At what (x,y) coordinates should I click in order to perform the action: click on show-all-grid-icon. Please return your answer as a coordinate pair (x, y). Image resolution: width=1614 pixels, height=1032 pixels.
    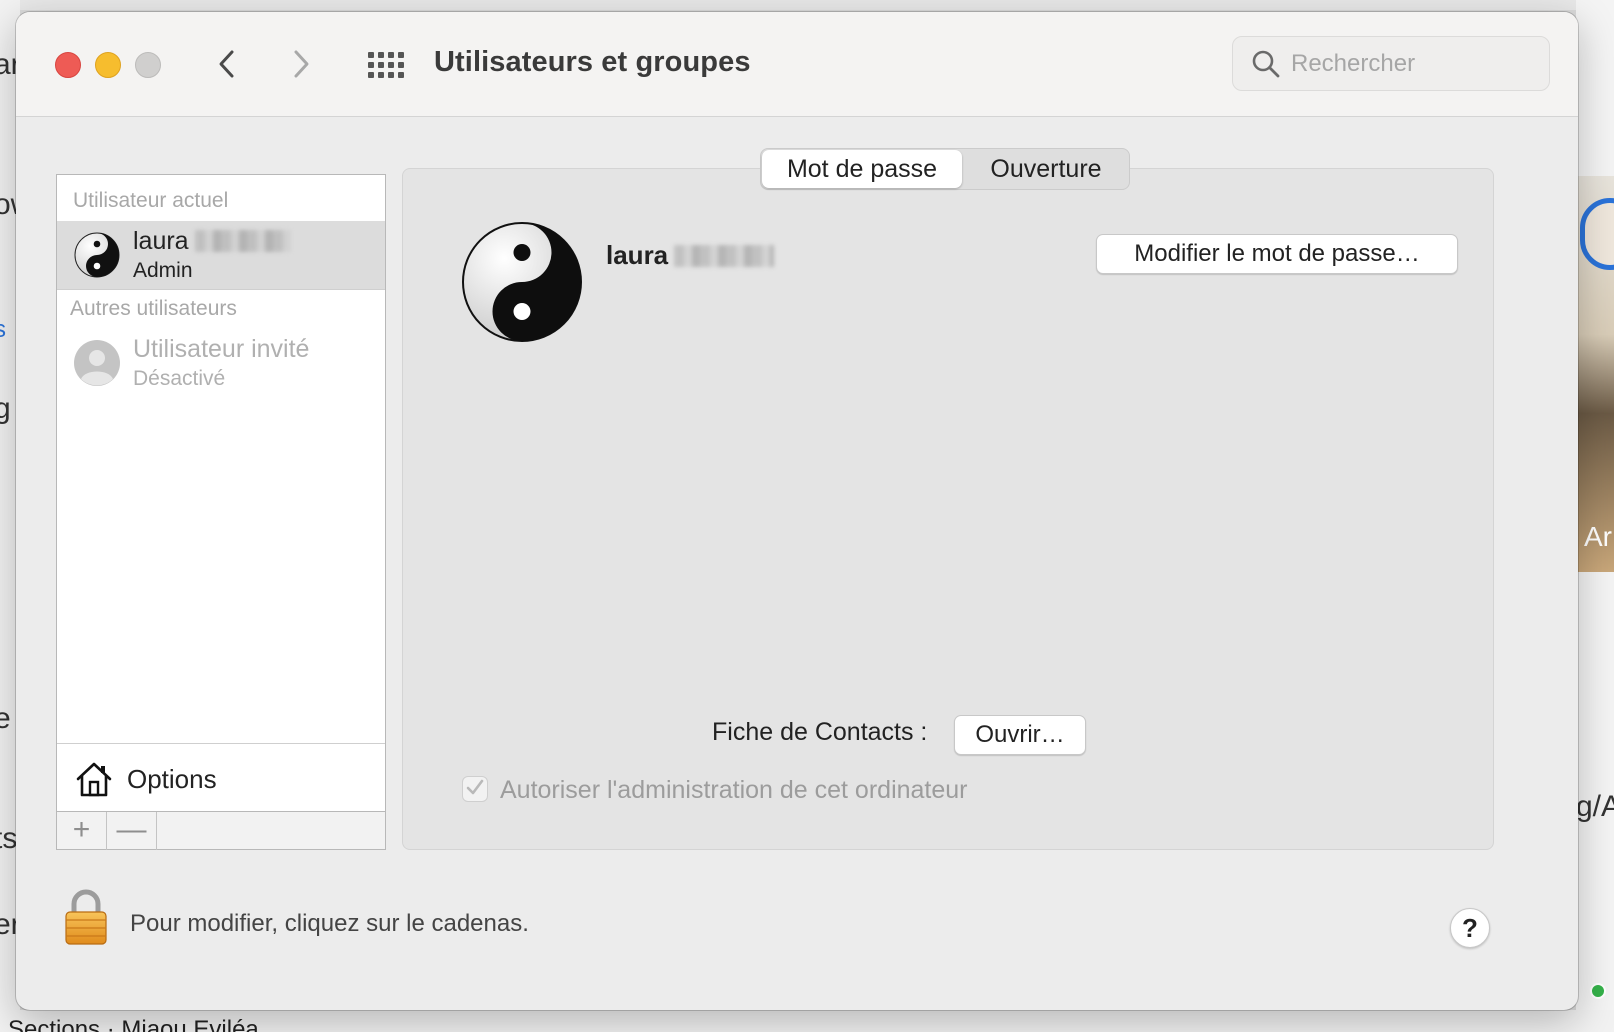
    Looking at the image, I should click on (386, 65).